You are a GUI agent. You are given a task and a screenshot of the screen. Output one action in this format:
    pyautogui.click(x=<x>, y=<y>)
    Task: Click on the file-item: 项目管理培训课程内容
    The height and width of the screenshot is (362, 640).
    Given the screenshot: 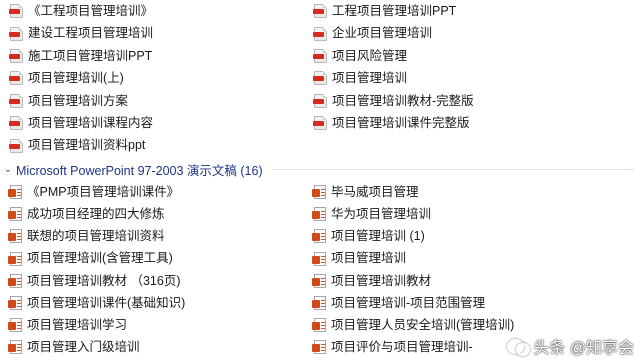 What is the action you would take?
    pyautogui.click(x=155, y=123)
    